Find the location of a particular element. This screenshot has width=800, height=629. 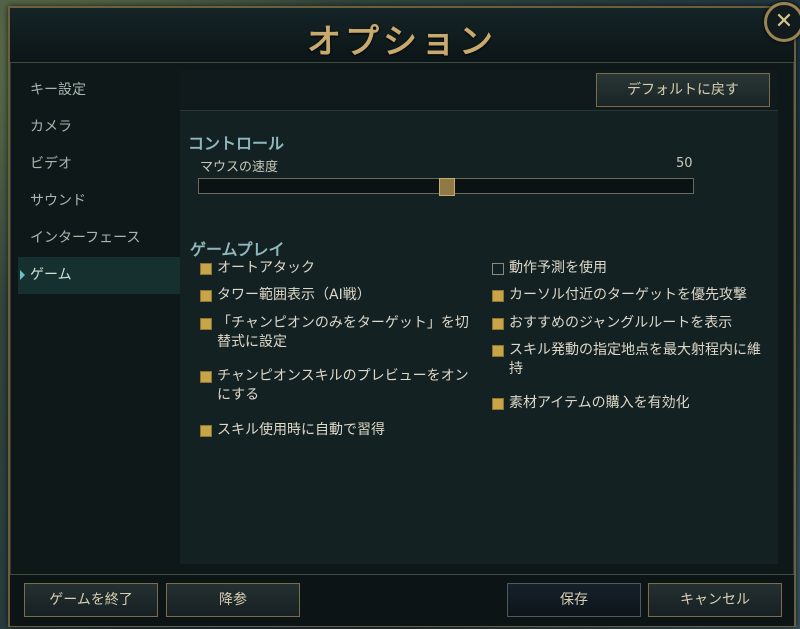

option-auto-level-skill: スキル使用時に自動で習得 is located at coordinates (335, 430).